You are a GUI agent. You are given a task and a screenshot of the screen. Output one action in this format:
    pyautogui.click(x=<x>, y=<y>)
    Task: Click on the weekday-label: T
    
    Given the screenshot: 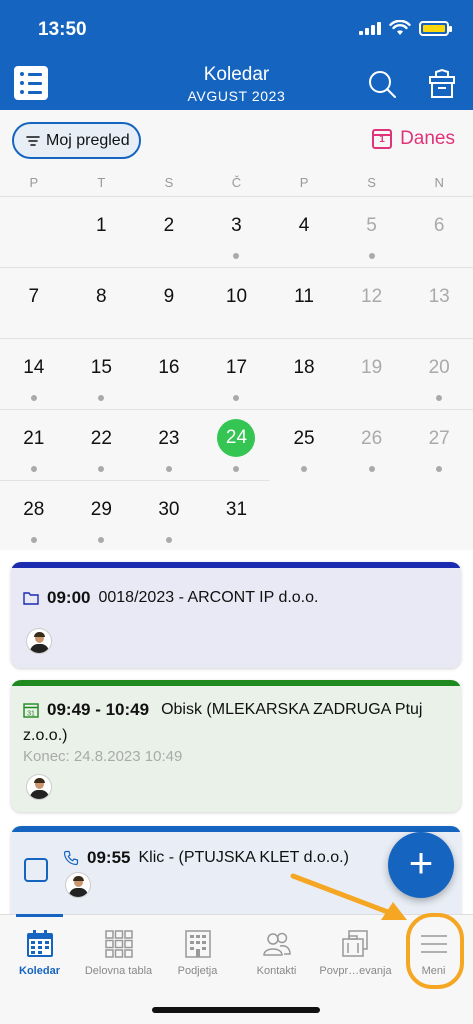 What is the action you would take?
    pyautogui.click(x=101, y=182)
    